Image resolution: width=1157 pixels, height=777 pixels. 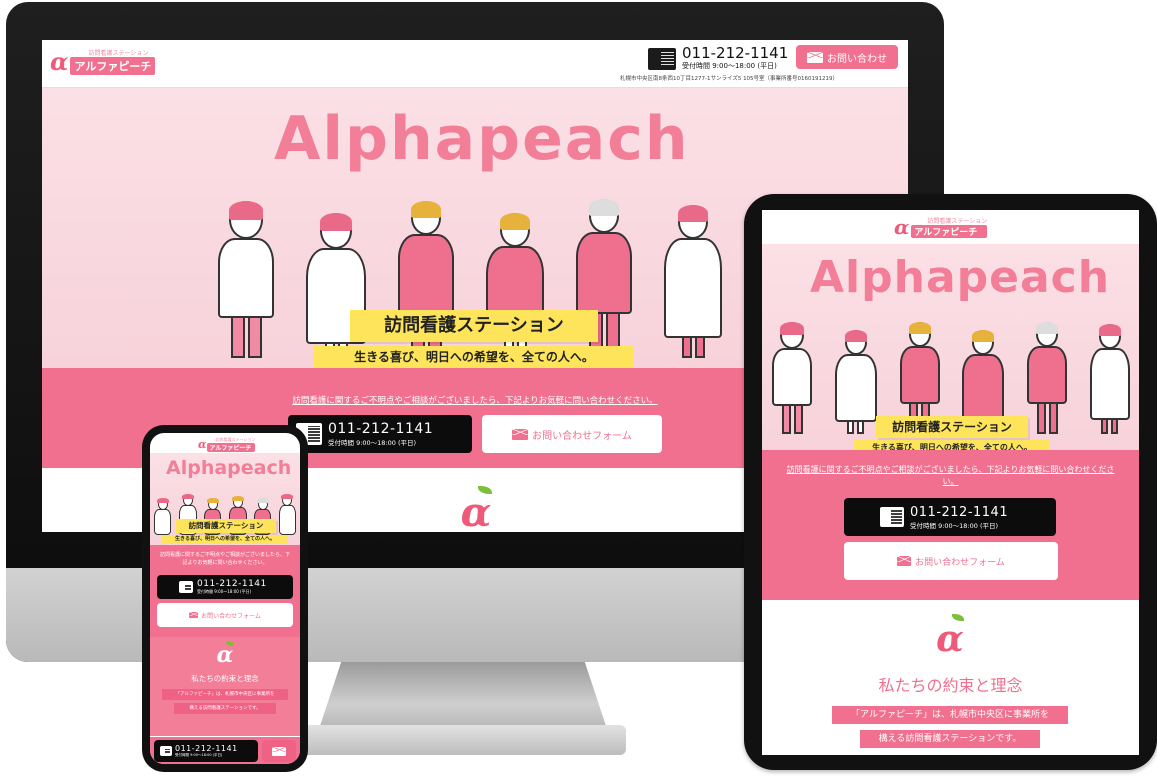 What do you see at coordinates (474, 357) in the screenshot?
I see `hero-badge-tagline: 生きる喜び、明日への希望を、全ての人へ。` at bounding box center [474, 357].